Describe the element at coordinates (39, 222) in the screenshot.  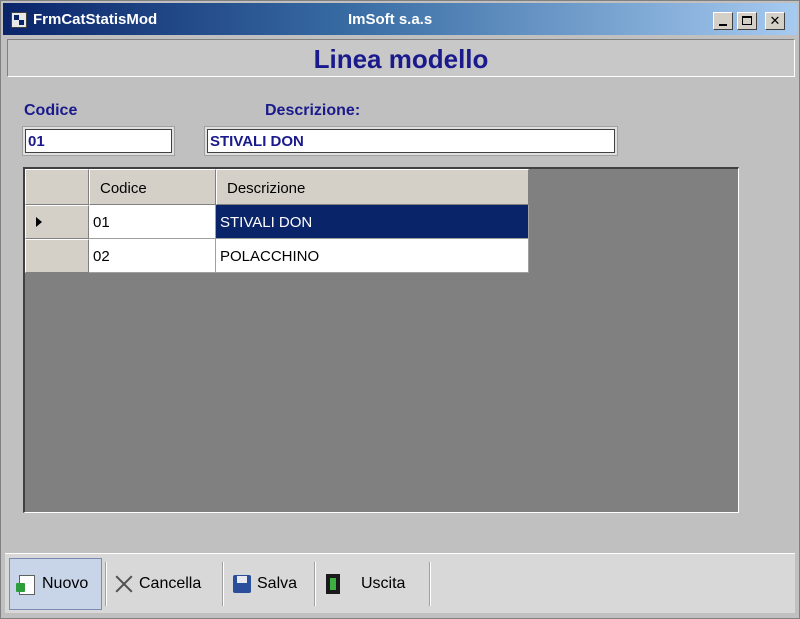
I see `current-row-arrow-icon` at that location.